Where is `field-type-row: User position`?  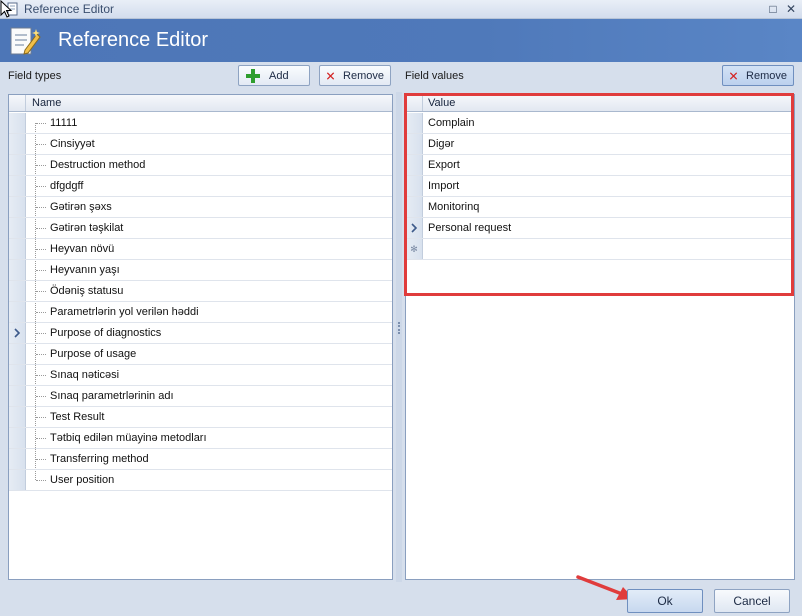
field-type-row: User position is located at coordinates (200, 480).